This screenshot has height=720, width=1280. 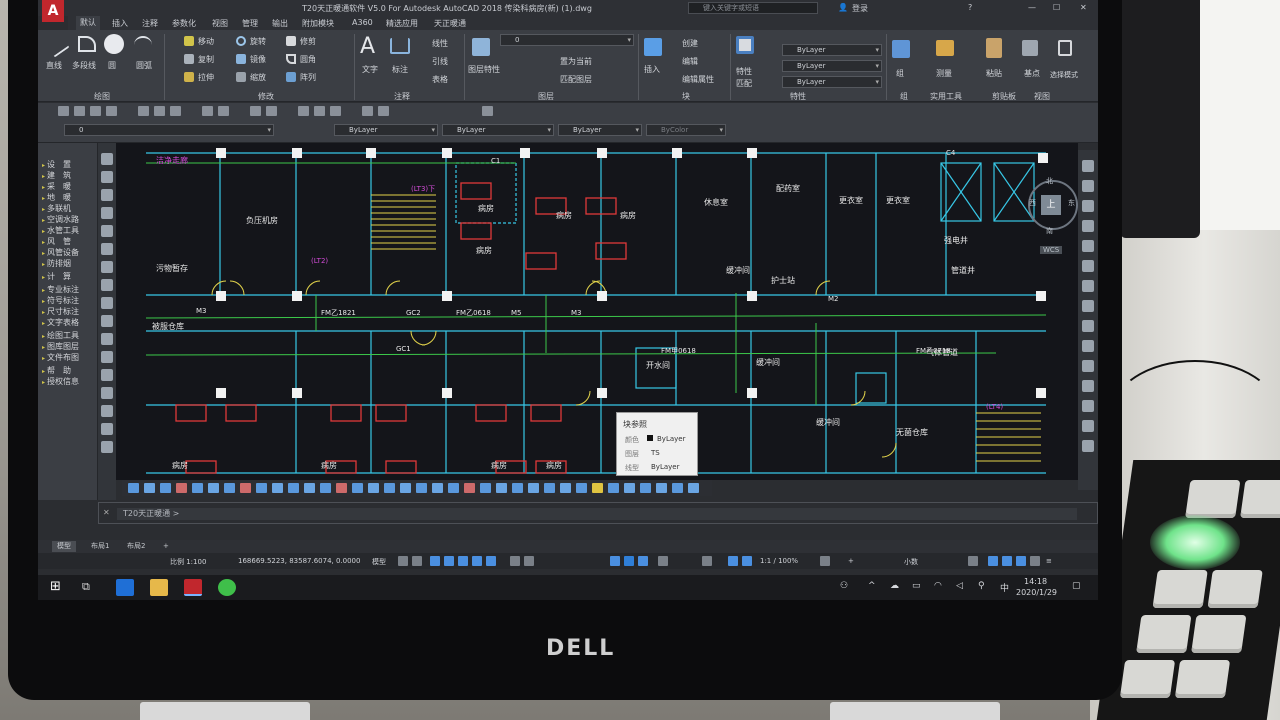 What do you see at coordinates (1036, 592) in the screenshot?
I see `taskbar-date: 2020/1/29` at bounding box center [1036, 592].